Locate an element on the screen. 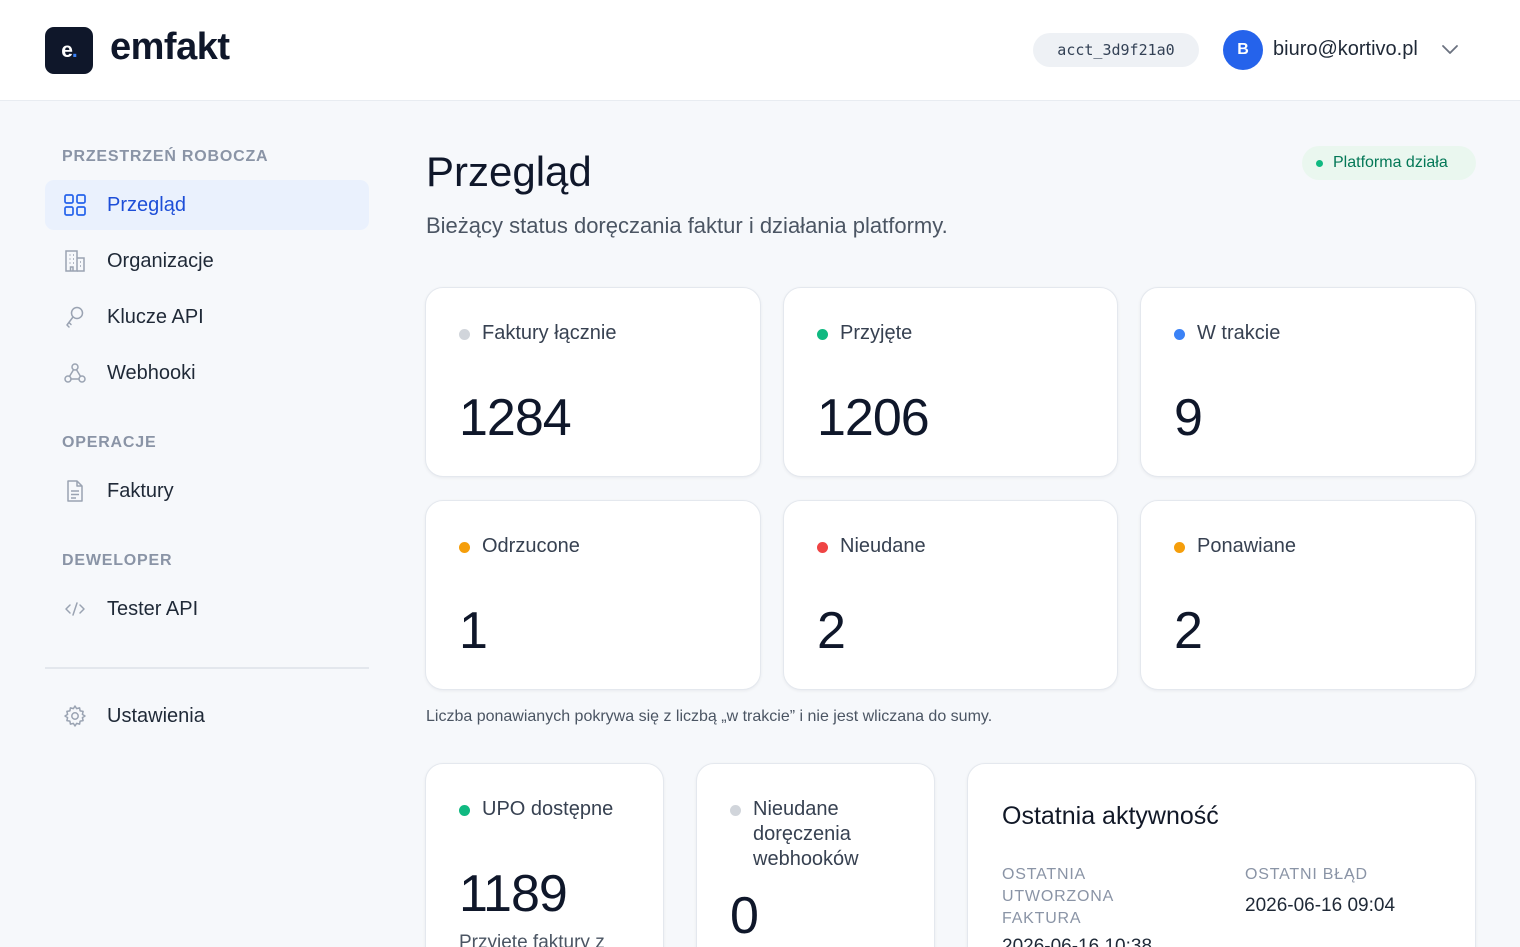  stat-value: 0 is located at coordinates (744, 916).